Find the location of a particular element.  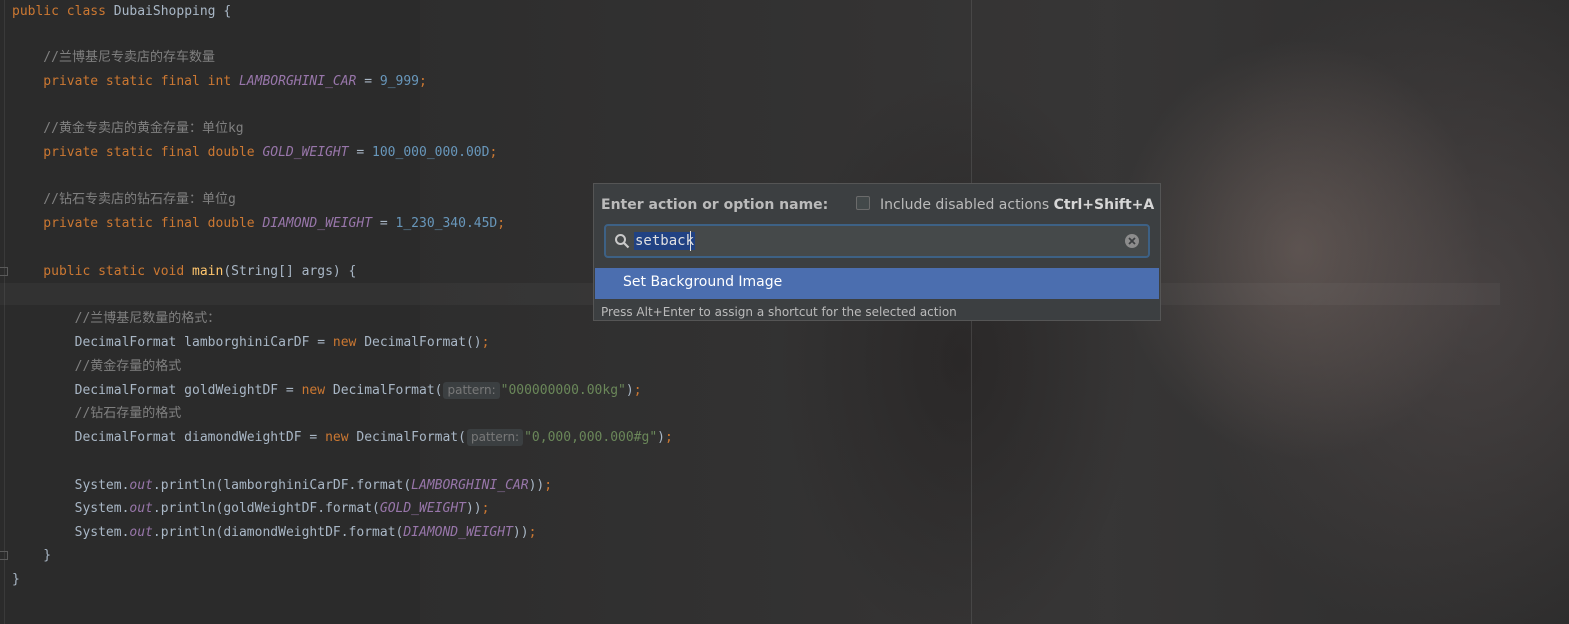

code-token: //兰博基尼数量的格式： is located at coordinates (116, 318).